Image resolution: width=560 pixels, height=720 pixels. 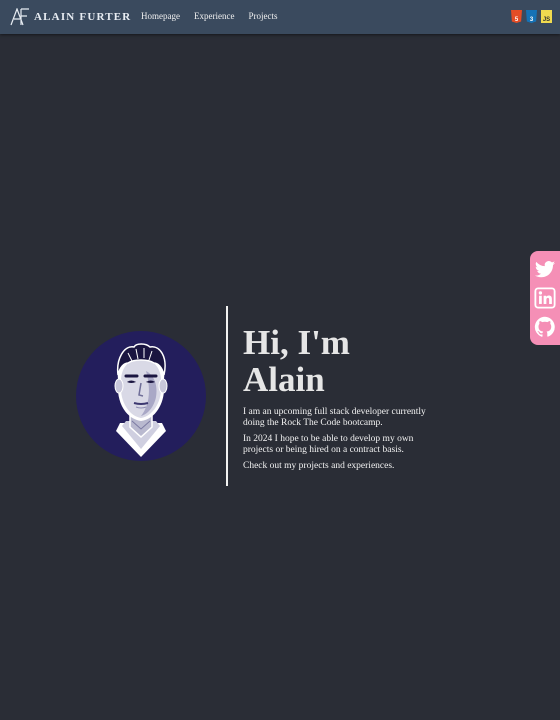 What do you see at coordinates (19, 17) in the screenshot?
I see `af-monogram-icon` at bounding box center [19, 17].